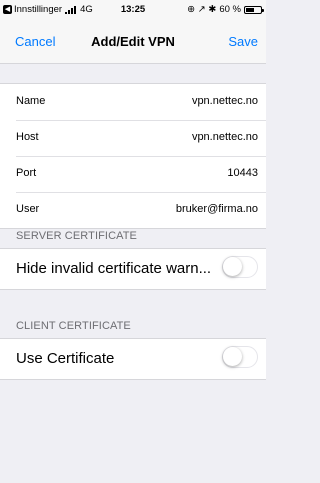 This screenshot has width=320, height=483. Describe the element at coordinates (31, 101) in the screenshot. I see `name-label: Name` at that location.